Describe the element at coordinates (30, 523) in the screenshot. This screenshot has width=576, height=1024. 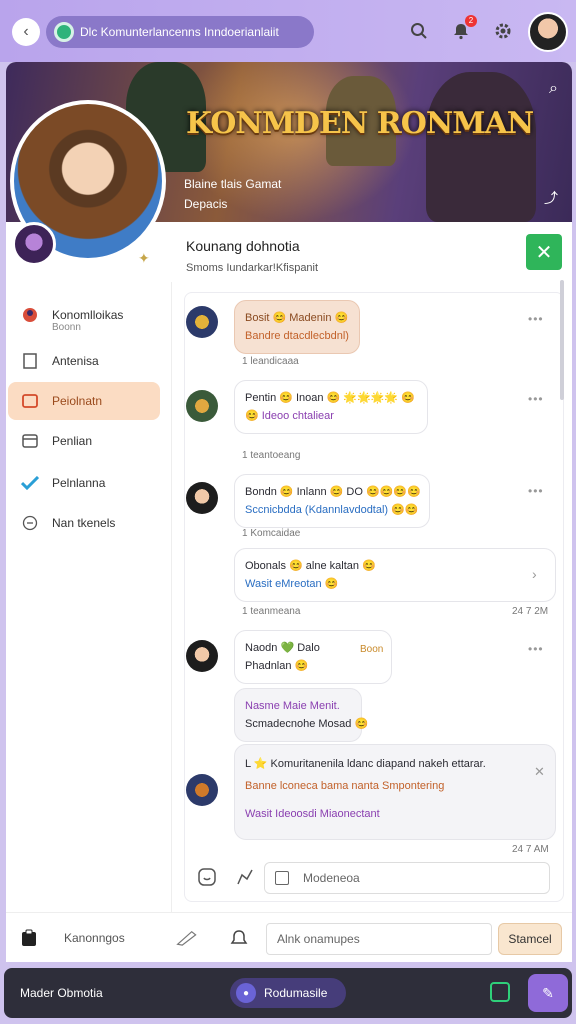
I see `chat-circle-icon` at that location.